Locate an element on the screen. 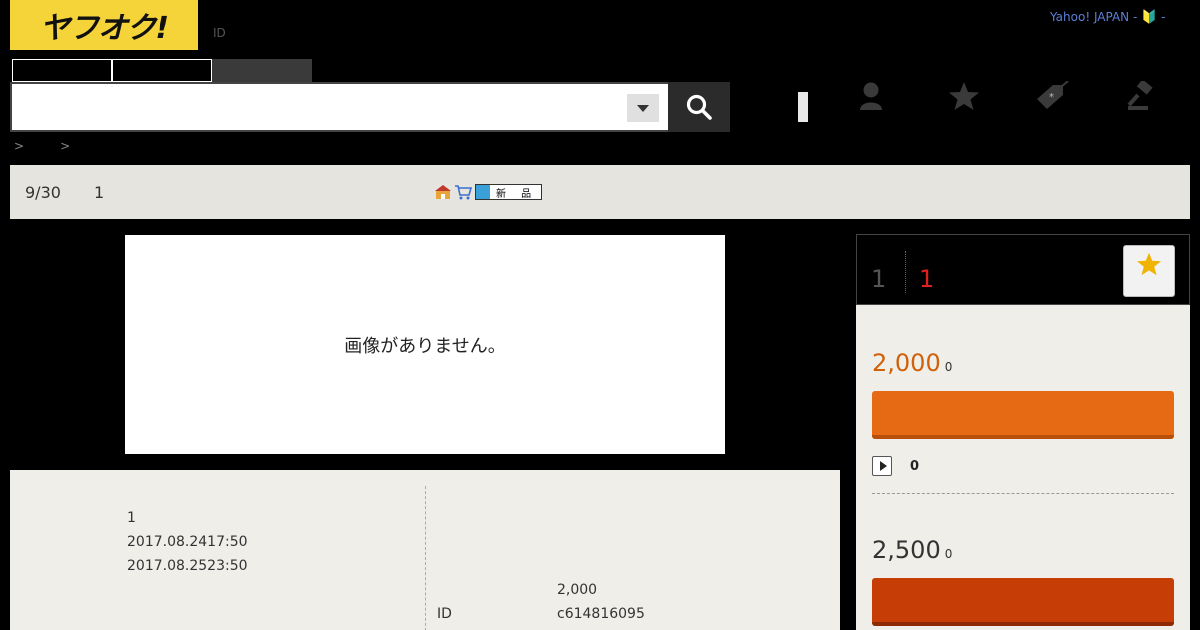  watch-star-icon is located at coordinates (1149, 264).